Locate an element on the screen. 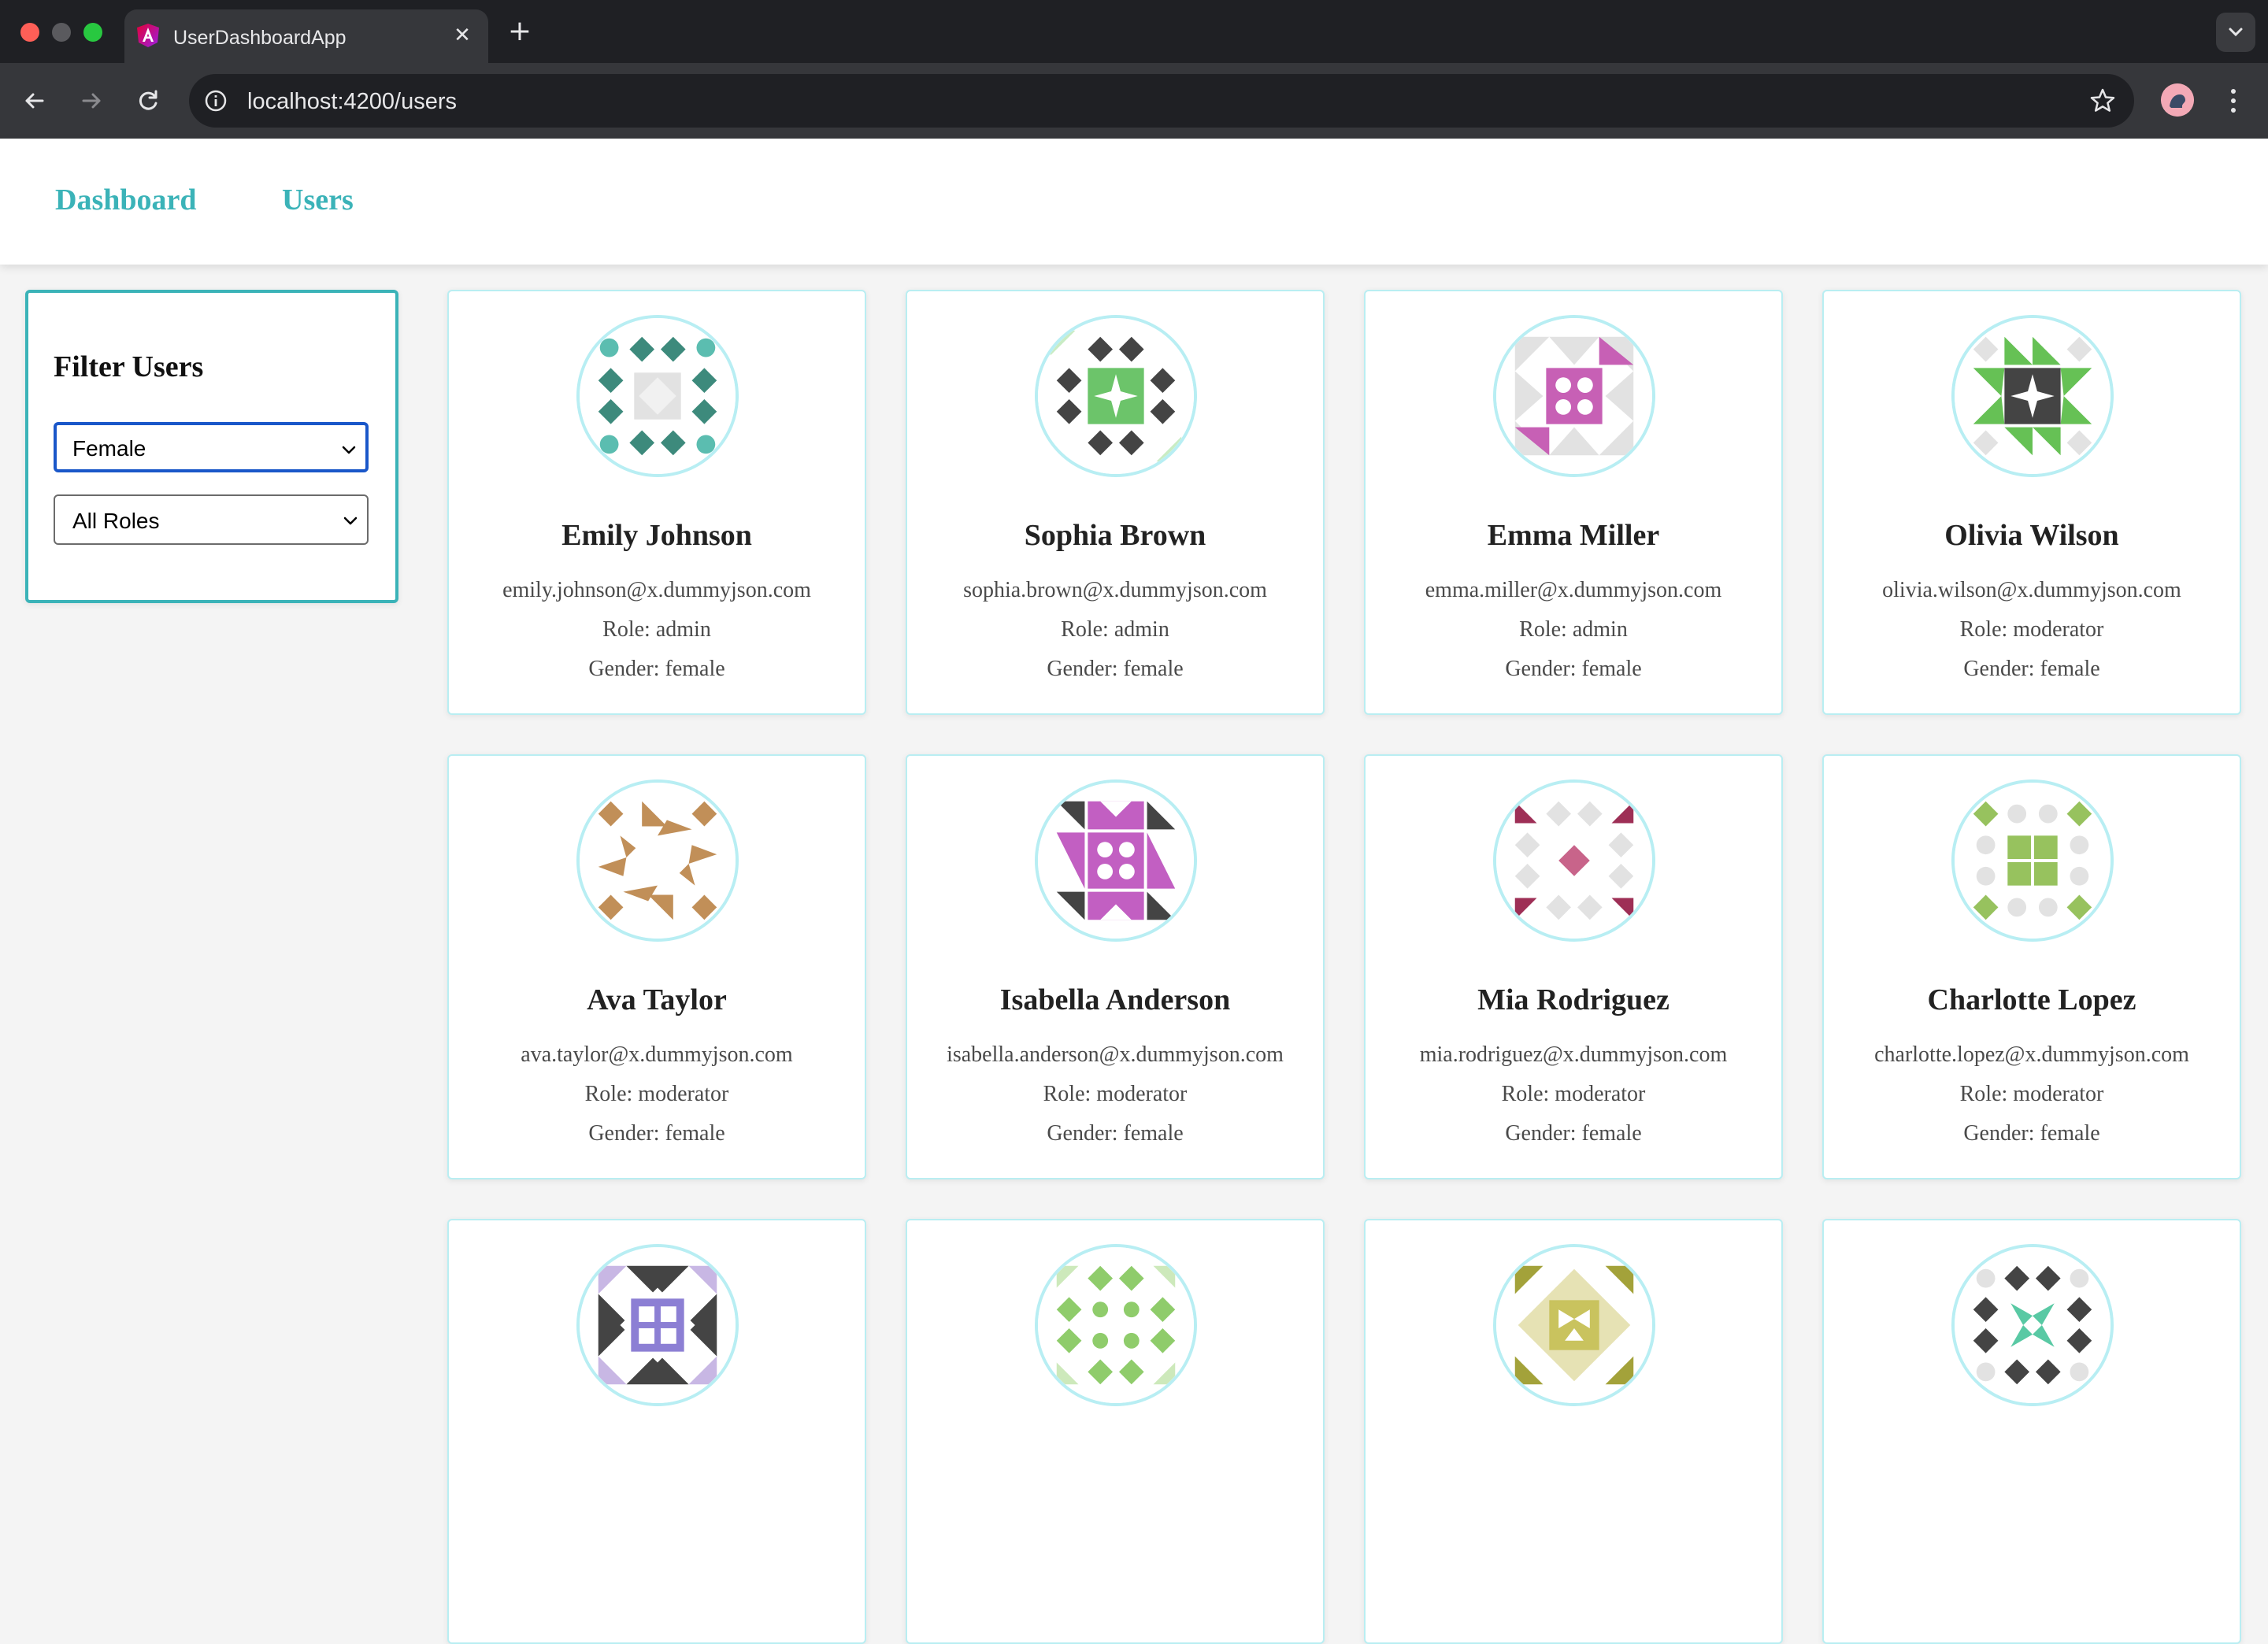 The image size is (2268, 1644). site-info-icon is located at coordinates (215, 100).